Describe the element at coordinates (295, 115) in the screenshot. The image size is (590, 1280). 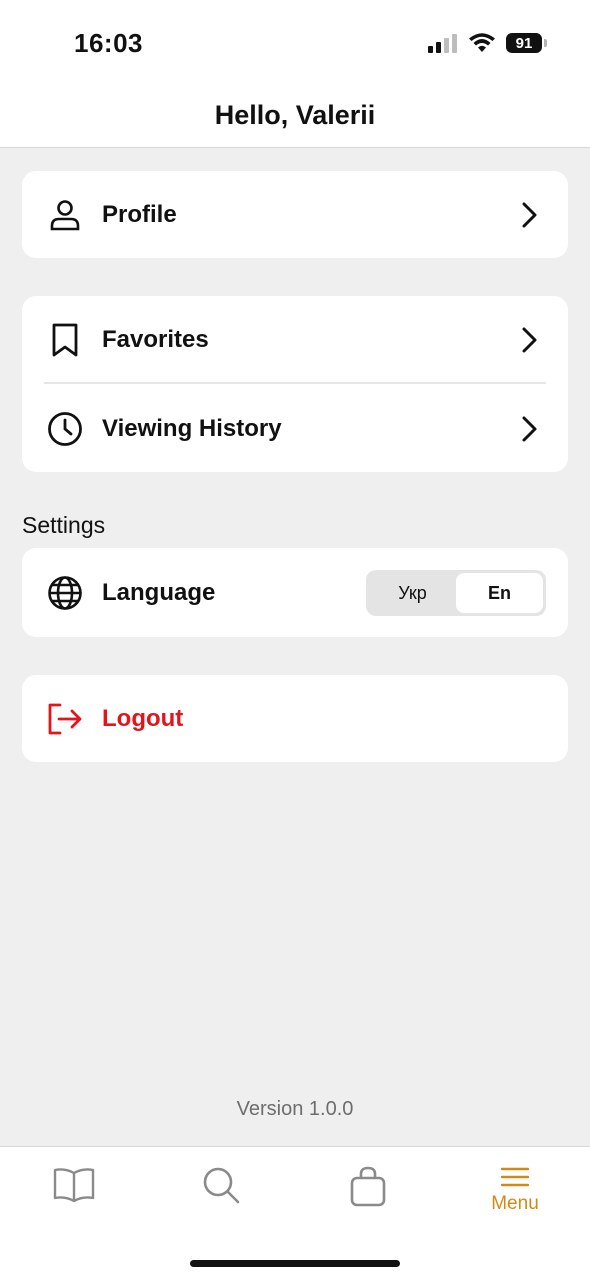
I see `page-title: Hello, Valerii` at that location.